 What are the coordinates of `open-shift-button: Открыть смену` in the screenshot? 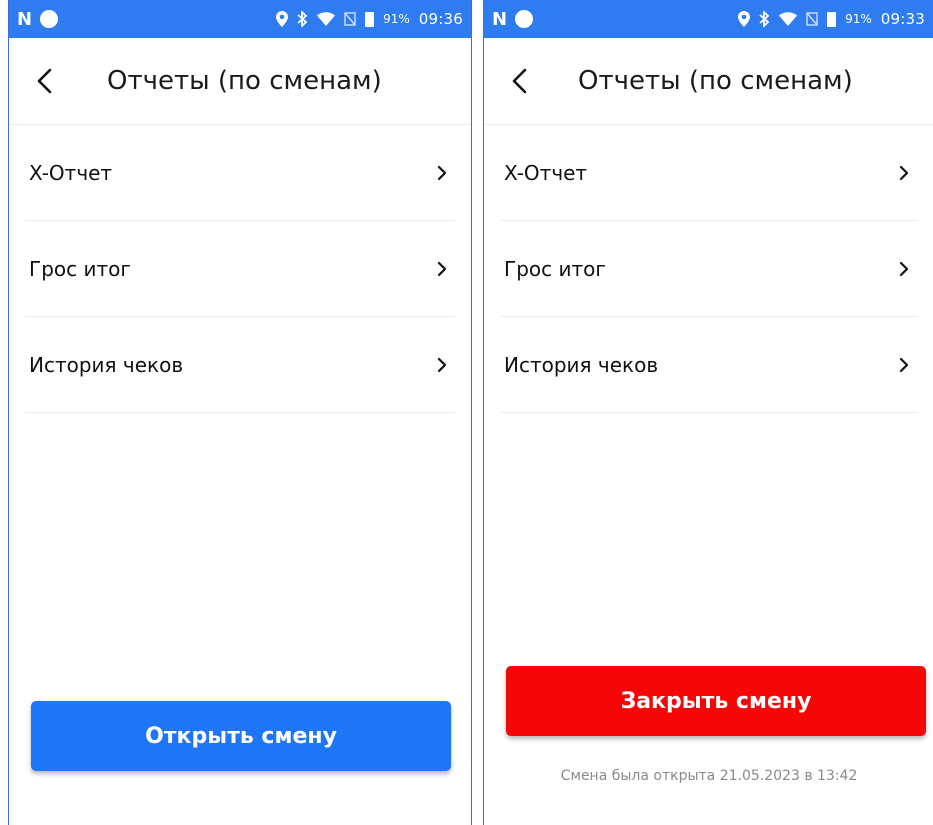 It's located at (241, 736).